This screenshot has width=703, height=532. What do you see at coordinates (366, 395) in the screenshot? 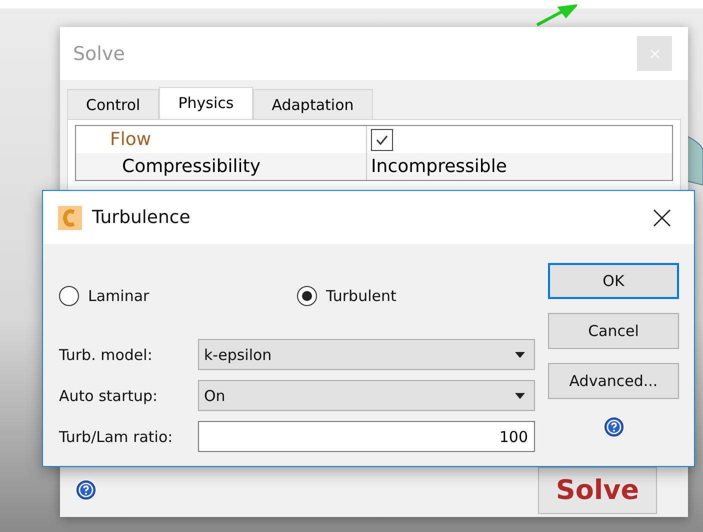
I see `dropdown: On` at bounding box center [366, 395].